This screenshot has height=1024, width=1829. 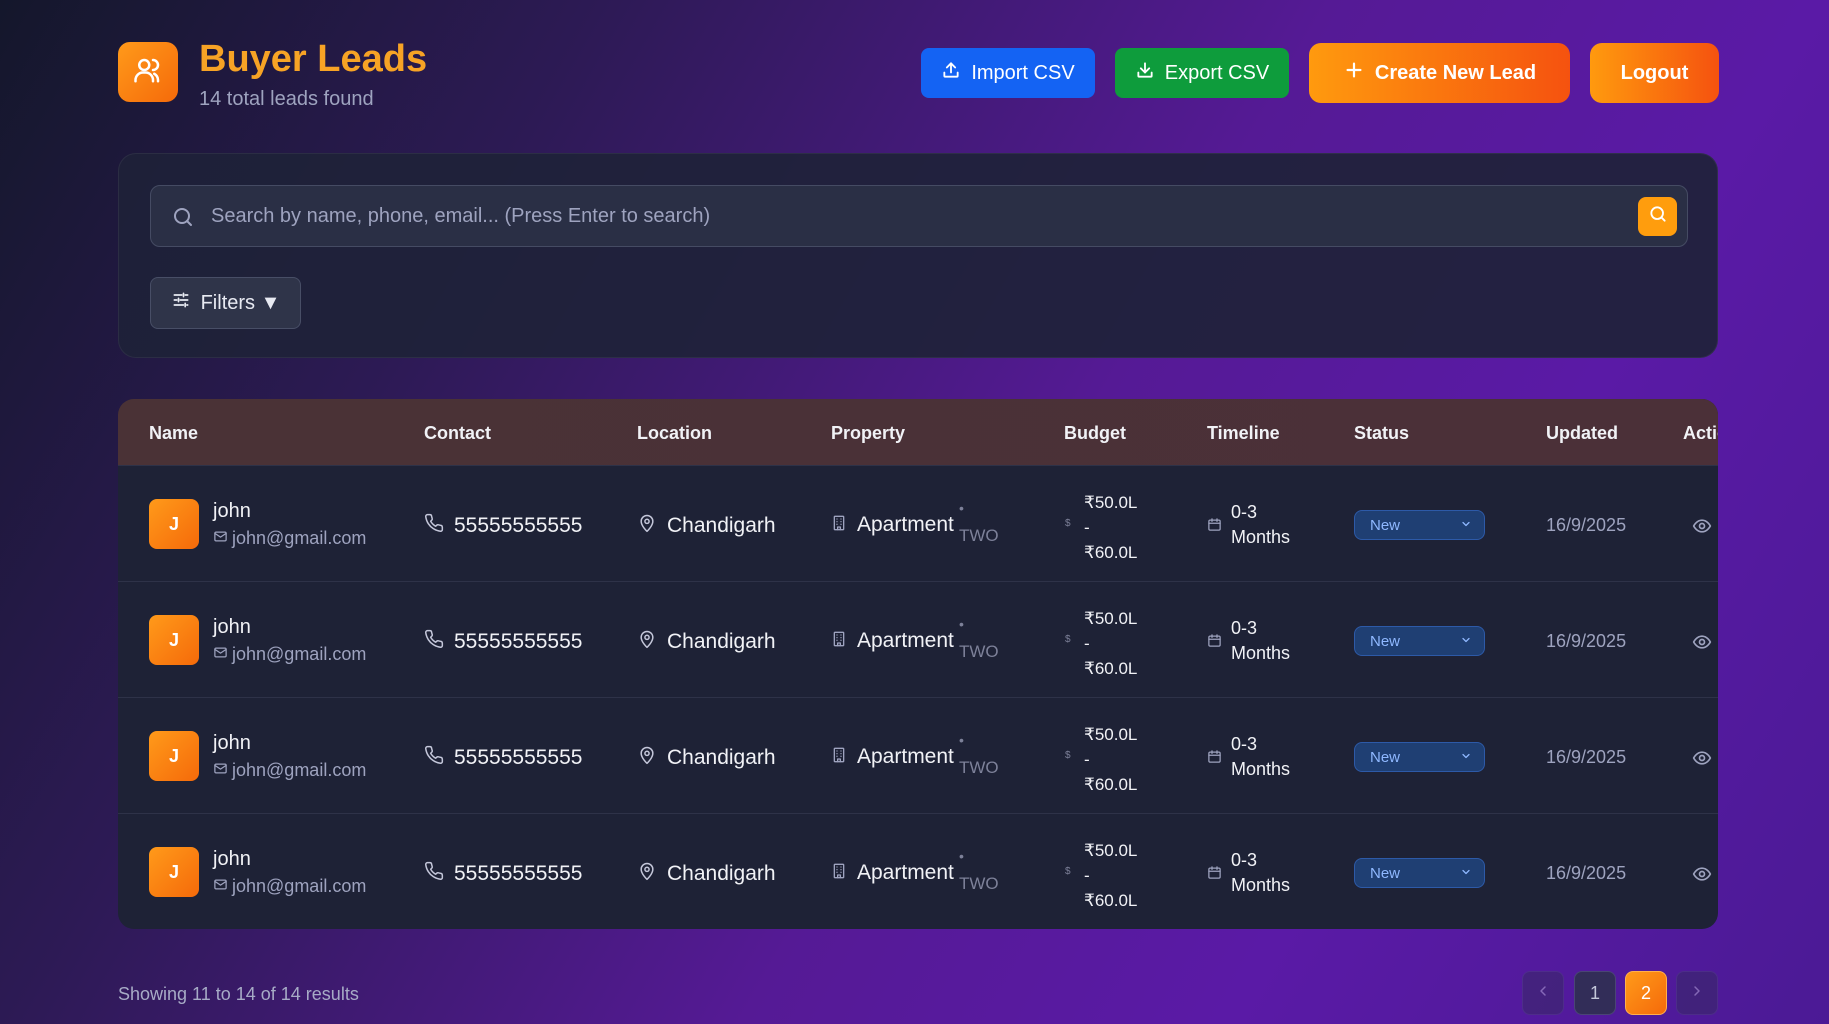 I want to click on column-header-timeline: Timeline, so click(x=1243, y=433).